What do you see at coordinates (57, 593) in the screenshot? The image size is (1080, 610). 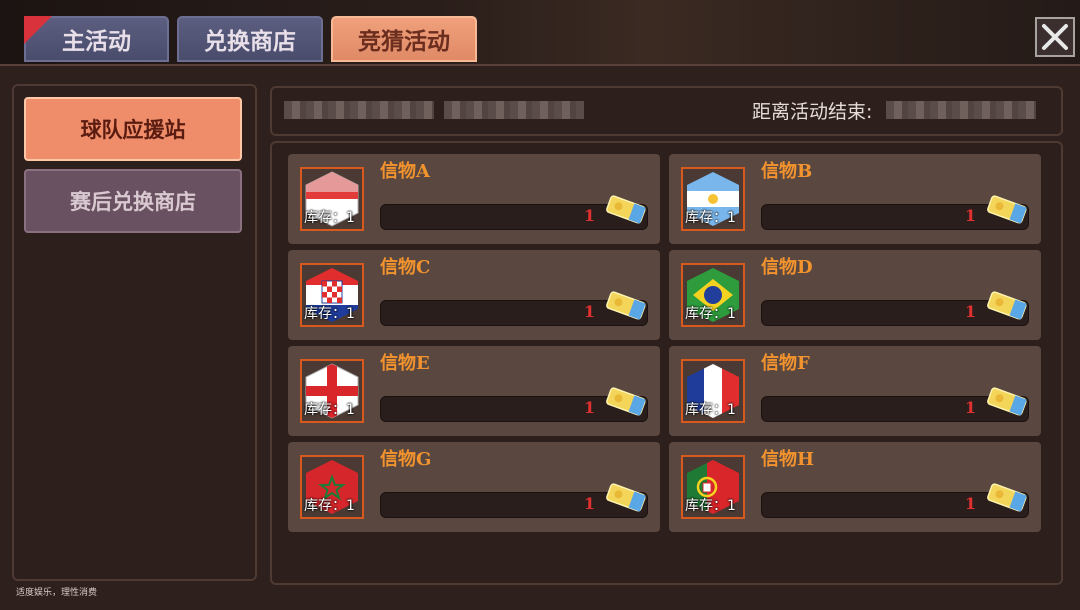 I see `footer-note: 适度娱乐，理性消费` at bounding box center [57, 593].